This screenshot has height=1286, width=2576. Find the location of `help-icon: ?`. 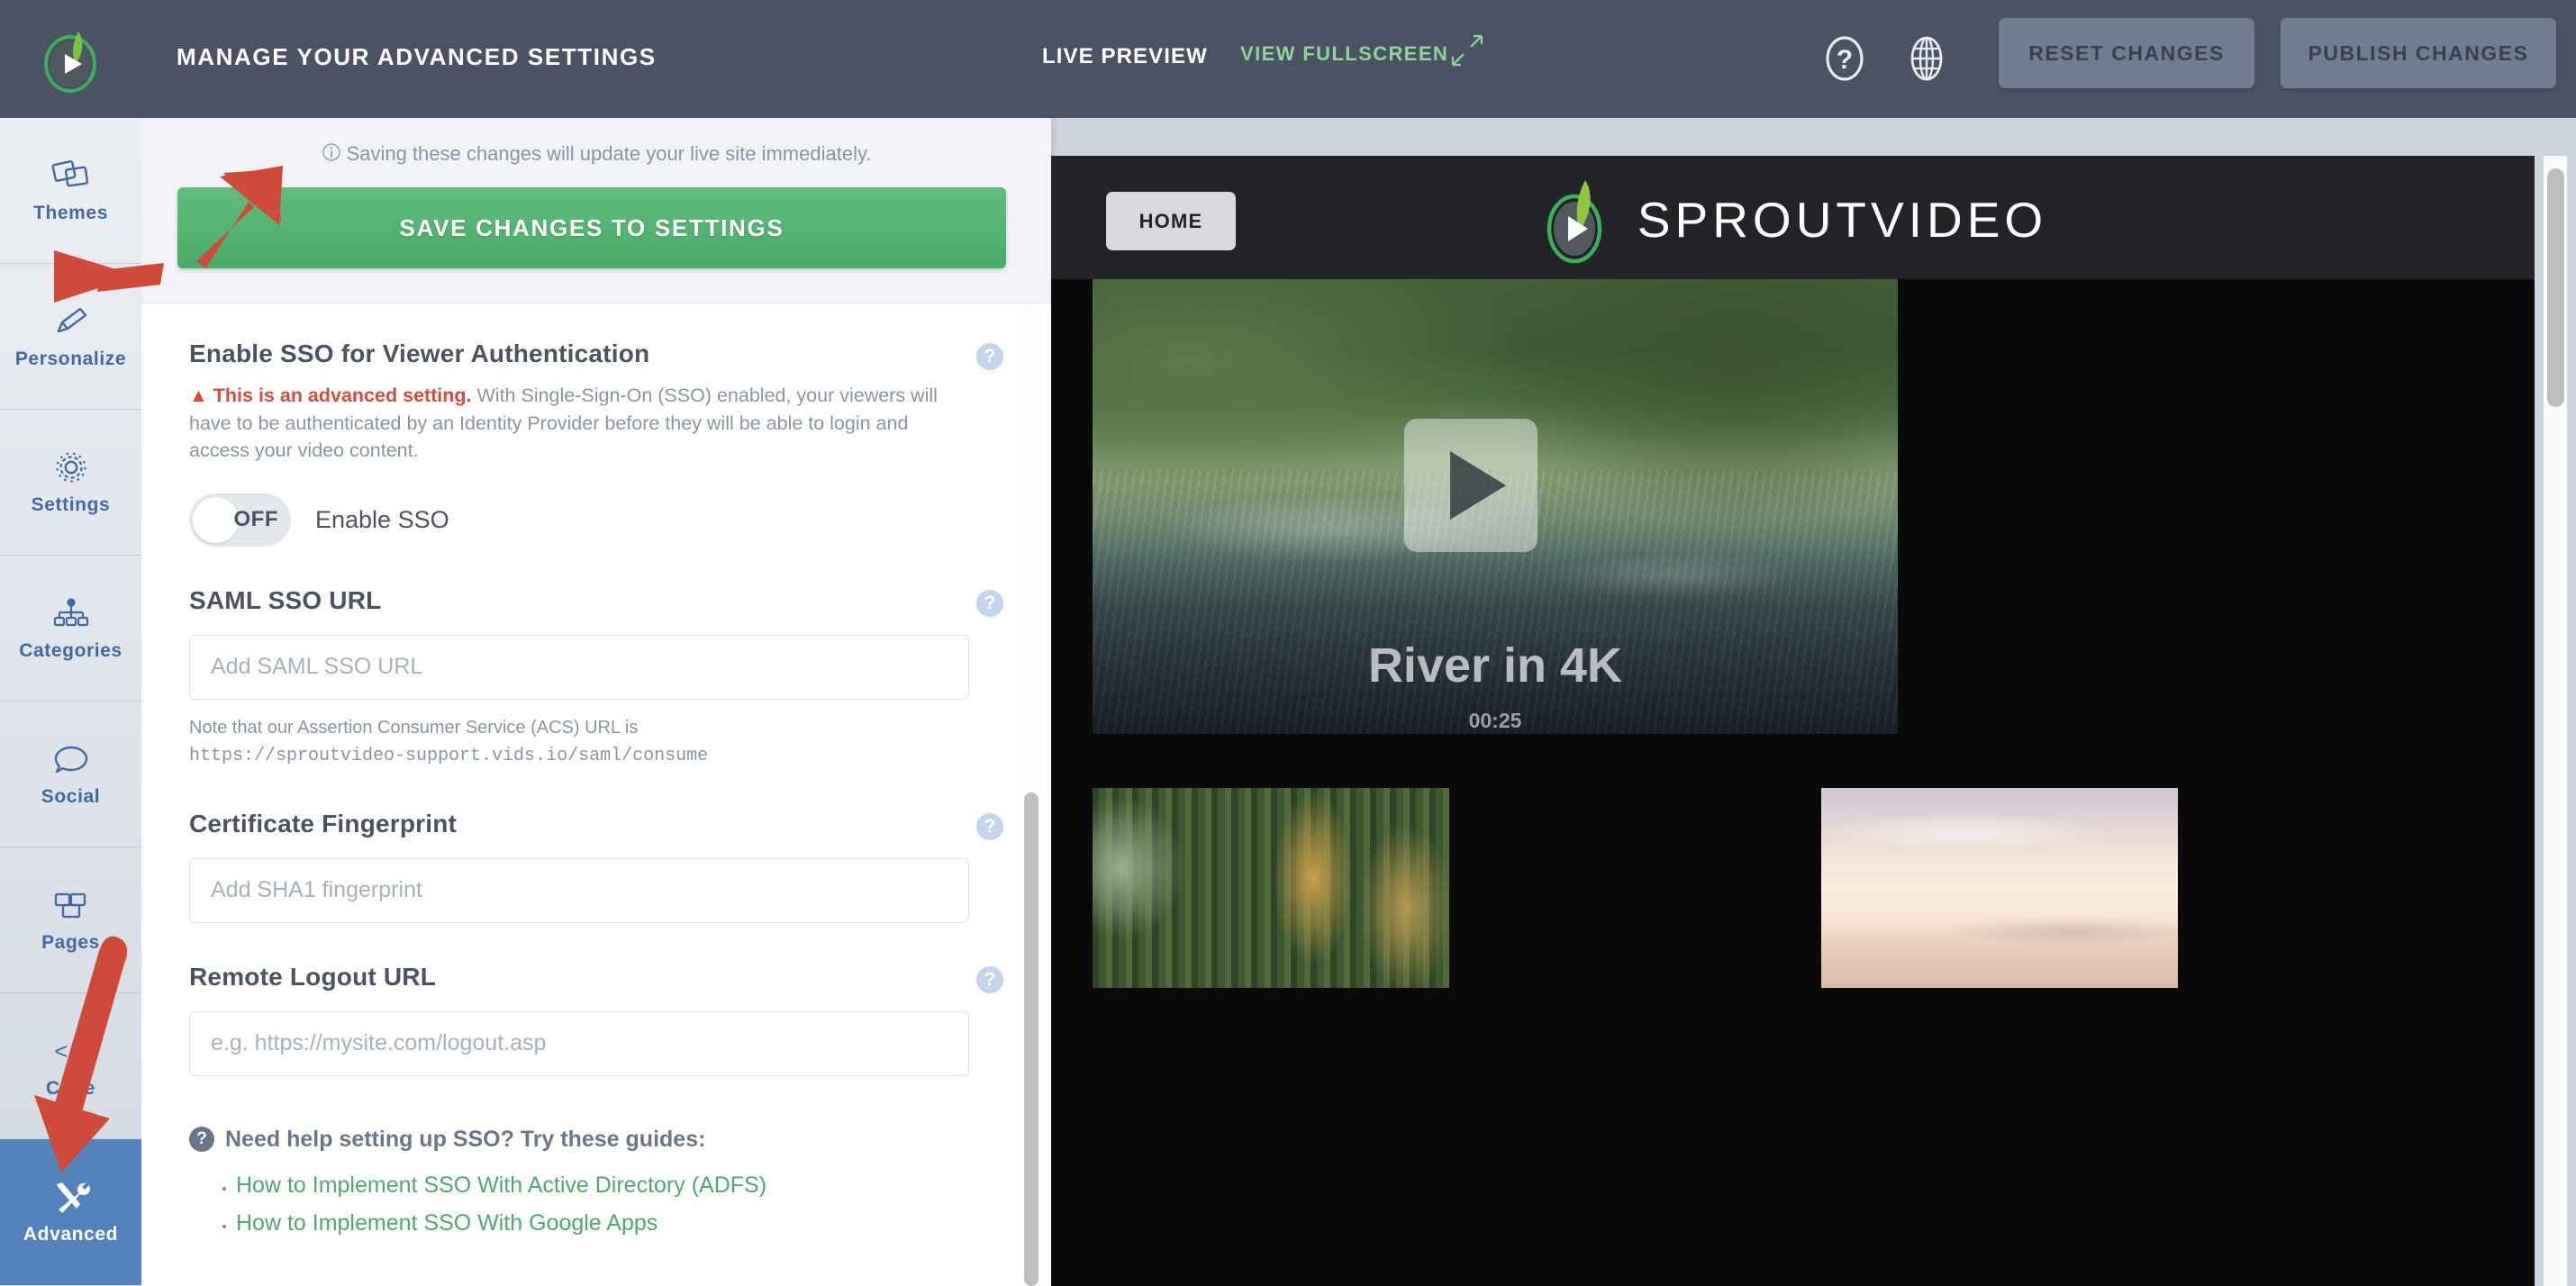

help-icon: ? is located at coordinates (1845, 58).